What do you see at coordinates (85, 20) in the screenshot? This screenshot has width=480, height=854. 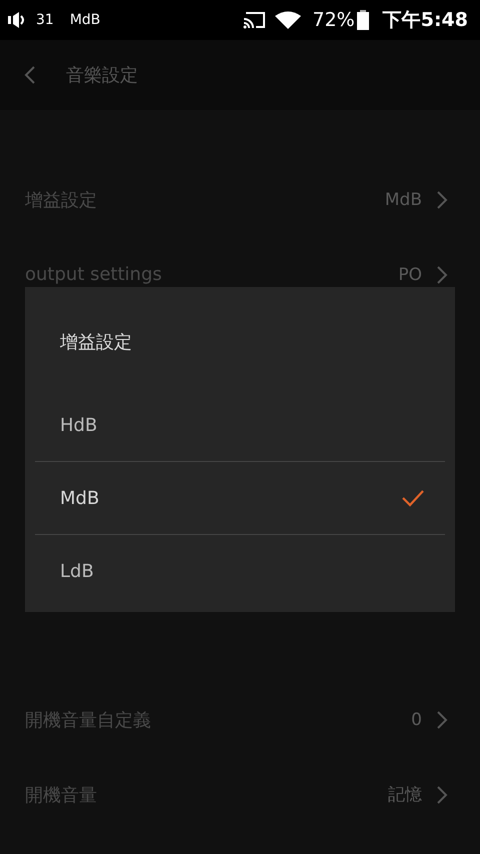 I see `gain-indicator: MdB` at bounding box center [85, 20].